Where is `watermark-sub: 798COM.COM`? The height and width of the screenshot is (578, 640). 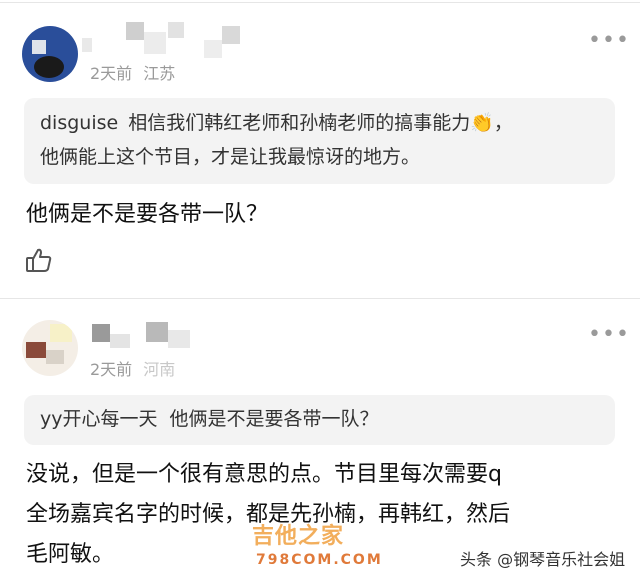 watermark-sub: 798COM.COM is located at coordinates (319, 560).